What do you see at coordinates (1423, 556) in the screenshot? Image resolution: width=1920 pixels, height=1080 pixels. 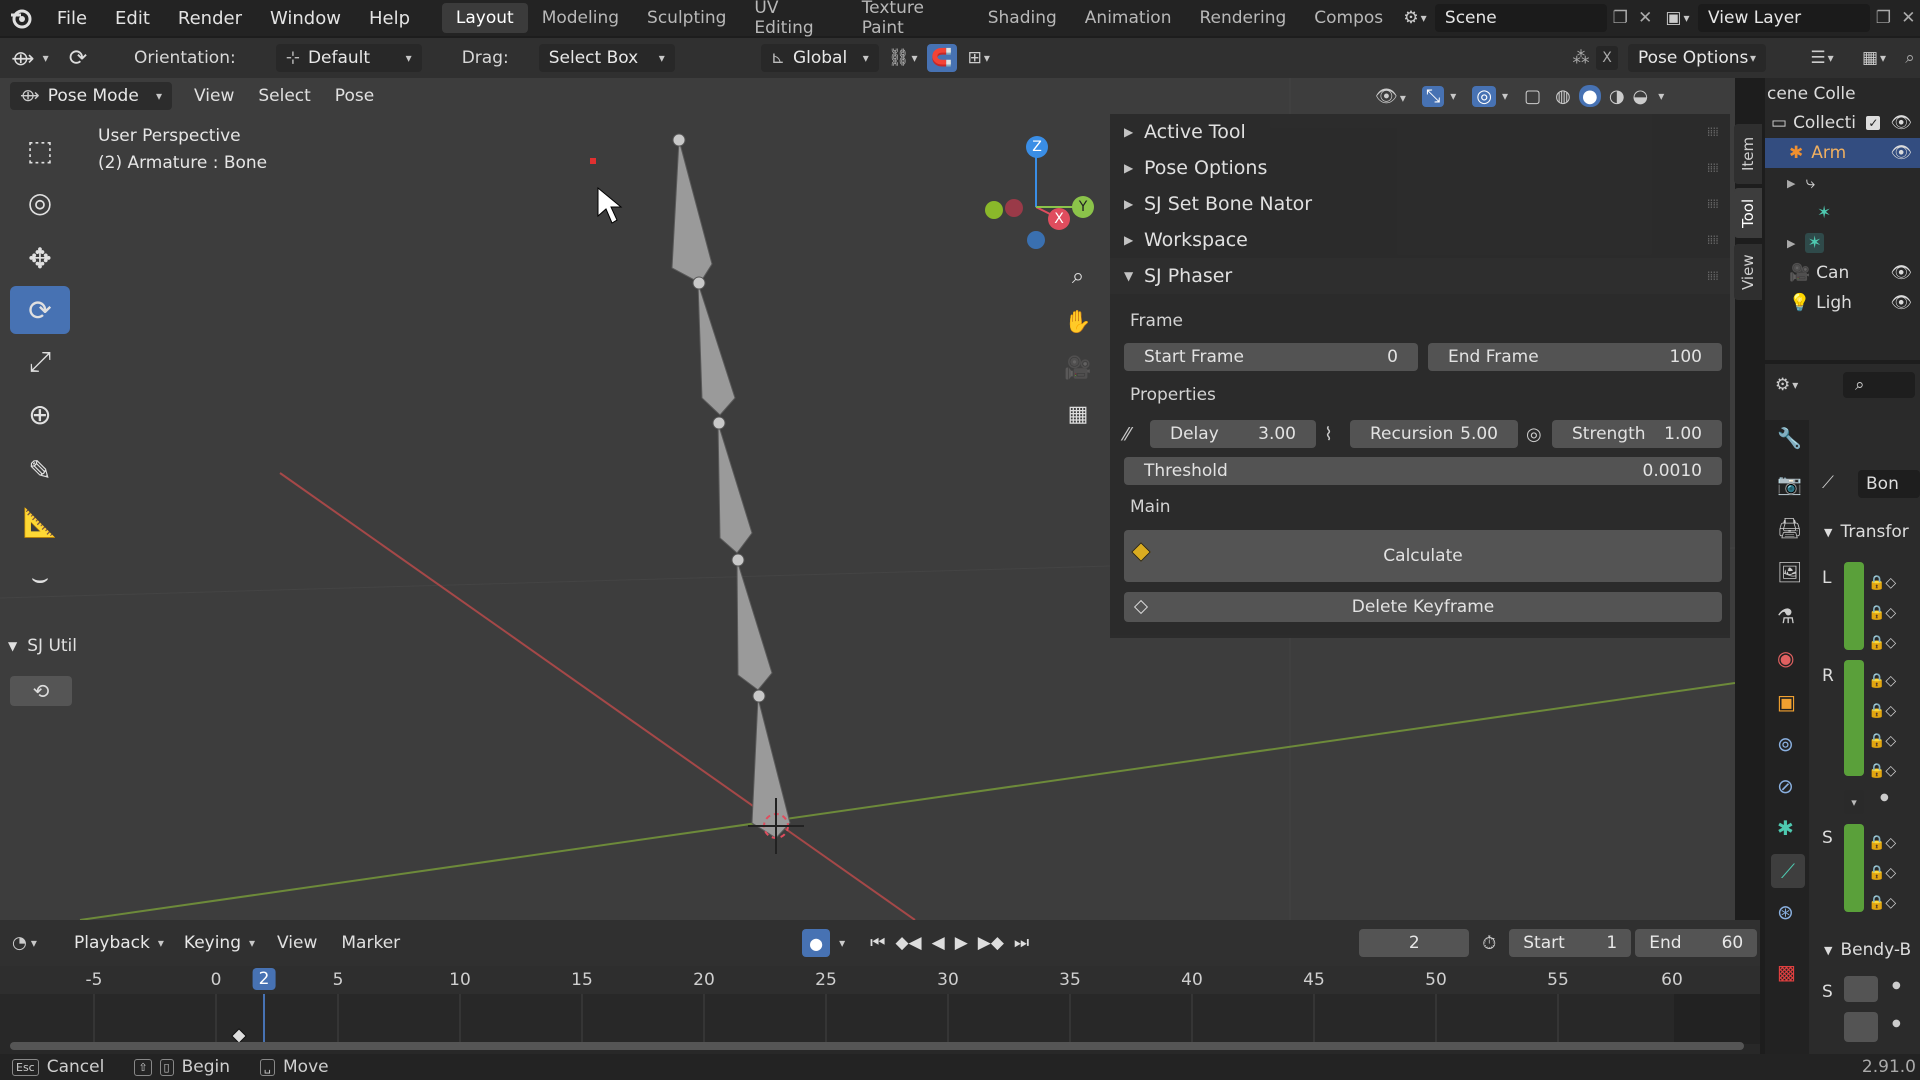 I see `calculate-button: Calculate` at bounding box center [1423, 556].